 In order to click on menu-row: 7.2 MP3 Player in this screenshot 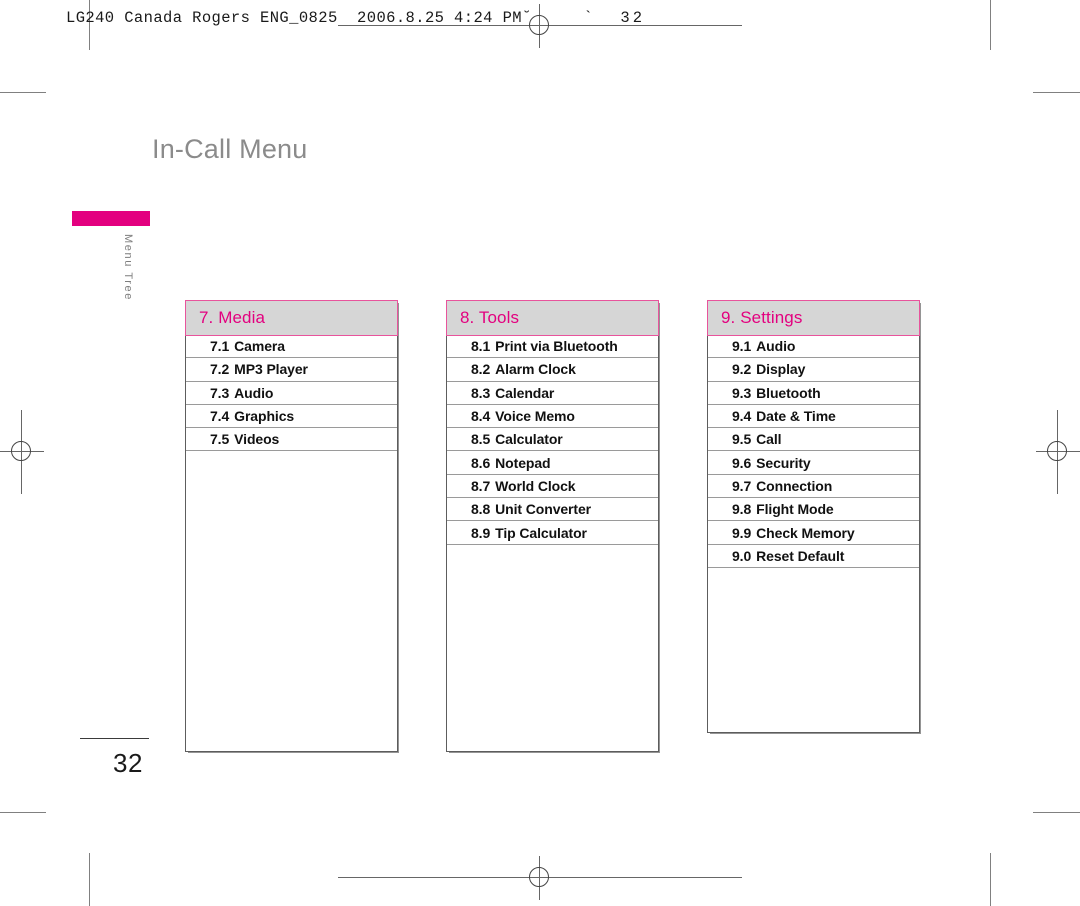, I will do `click(291, 370)`.